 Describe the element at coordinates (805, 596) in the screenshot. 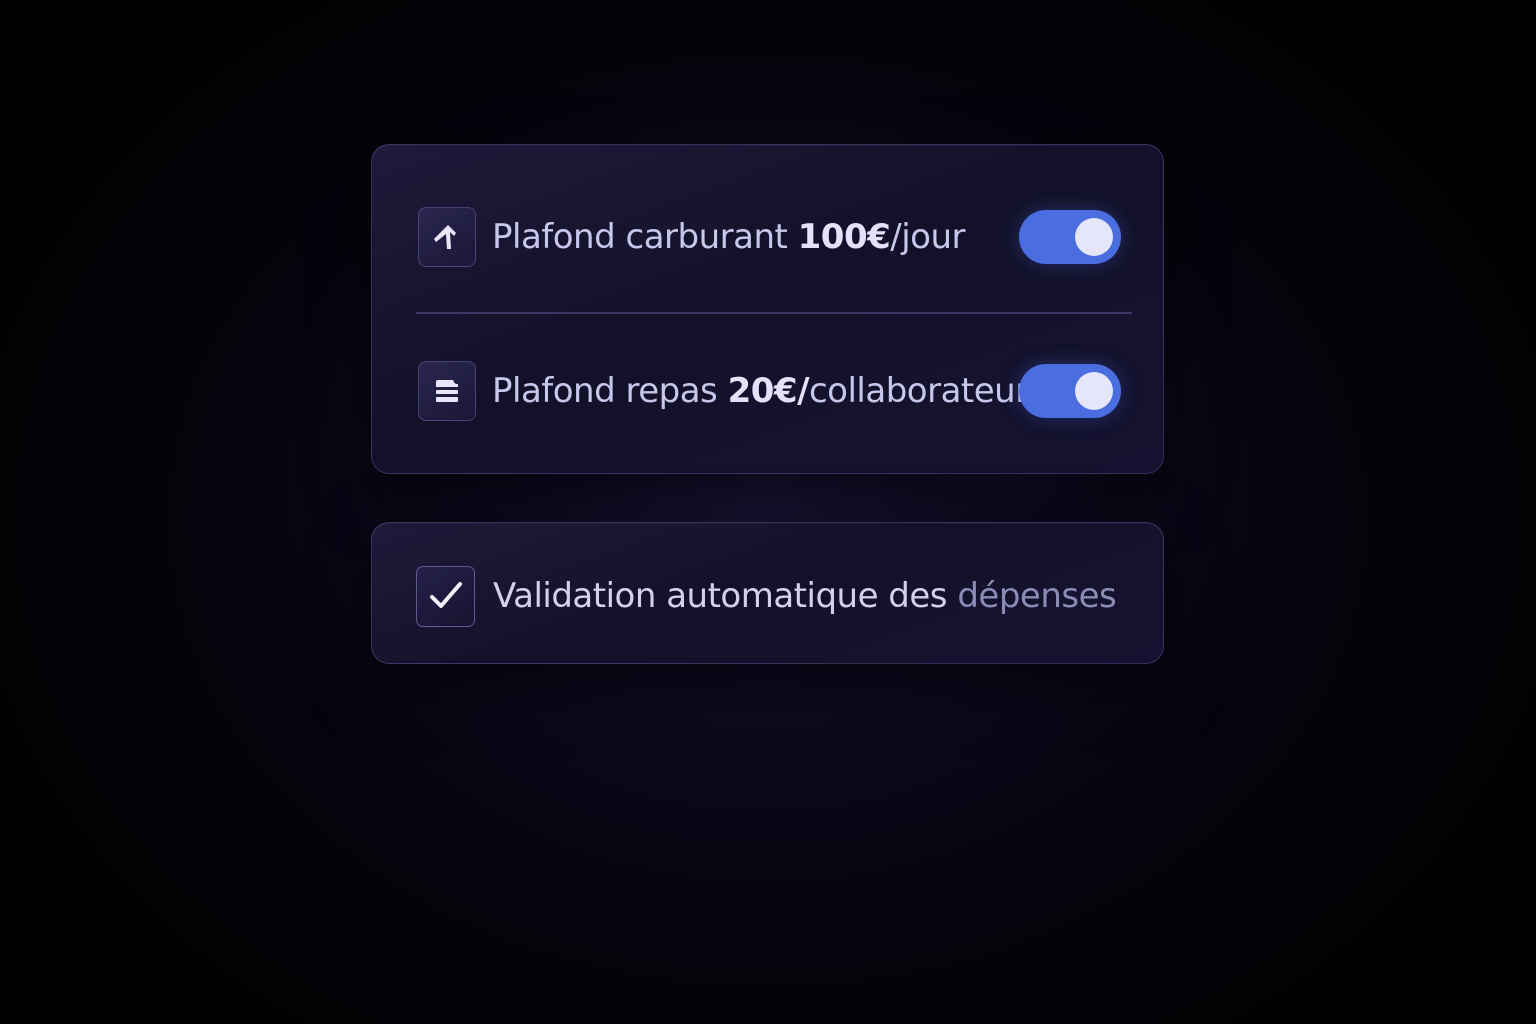

I see `auto-validation-label: Validation automatique des dépenses` at that location.